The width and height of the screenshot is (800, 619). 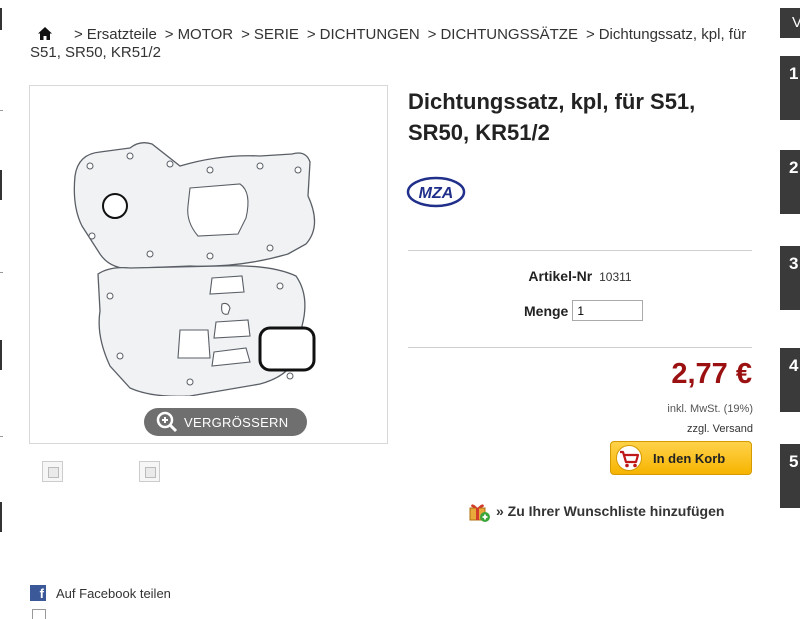 I want to click on article-label: Artikel-Nr, so click(x=560, y=276).